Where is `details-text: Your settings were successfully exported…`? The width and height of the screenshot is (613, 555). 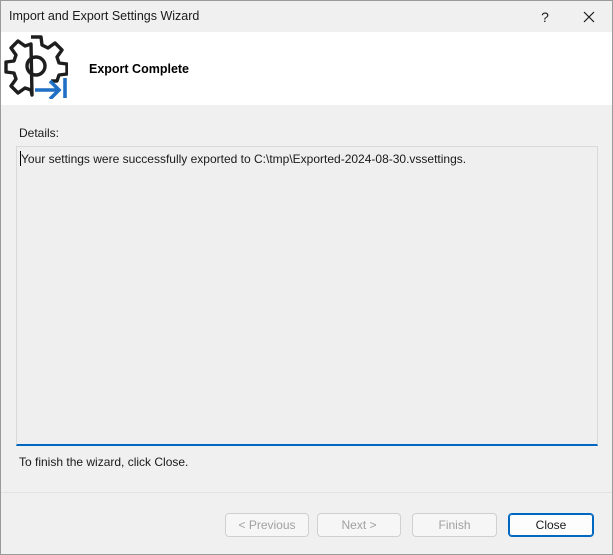
details-text: Your settings were successfully exported… is located at coordinates (244, 159).